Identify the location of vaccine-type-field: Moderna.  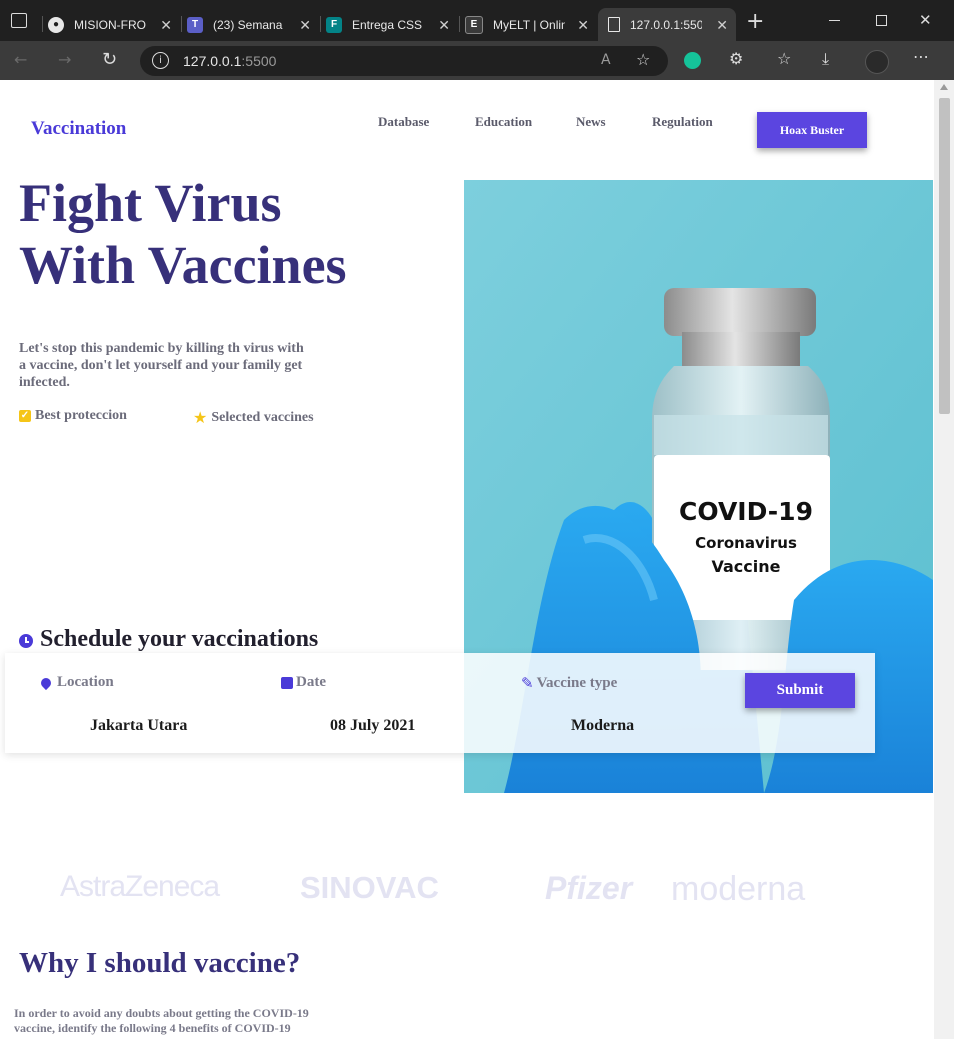
(602, 726).